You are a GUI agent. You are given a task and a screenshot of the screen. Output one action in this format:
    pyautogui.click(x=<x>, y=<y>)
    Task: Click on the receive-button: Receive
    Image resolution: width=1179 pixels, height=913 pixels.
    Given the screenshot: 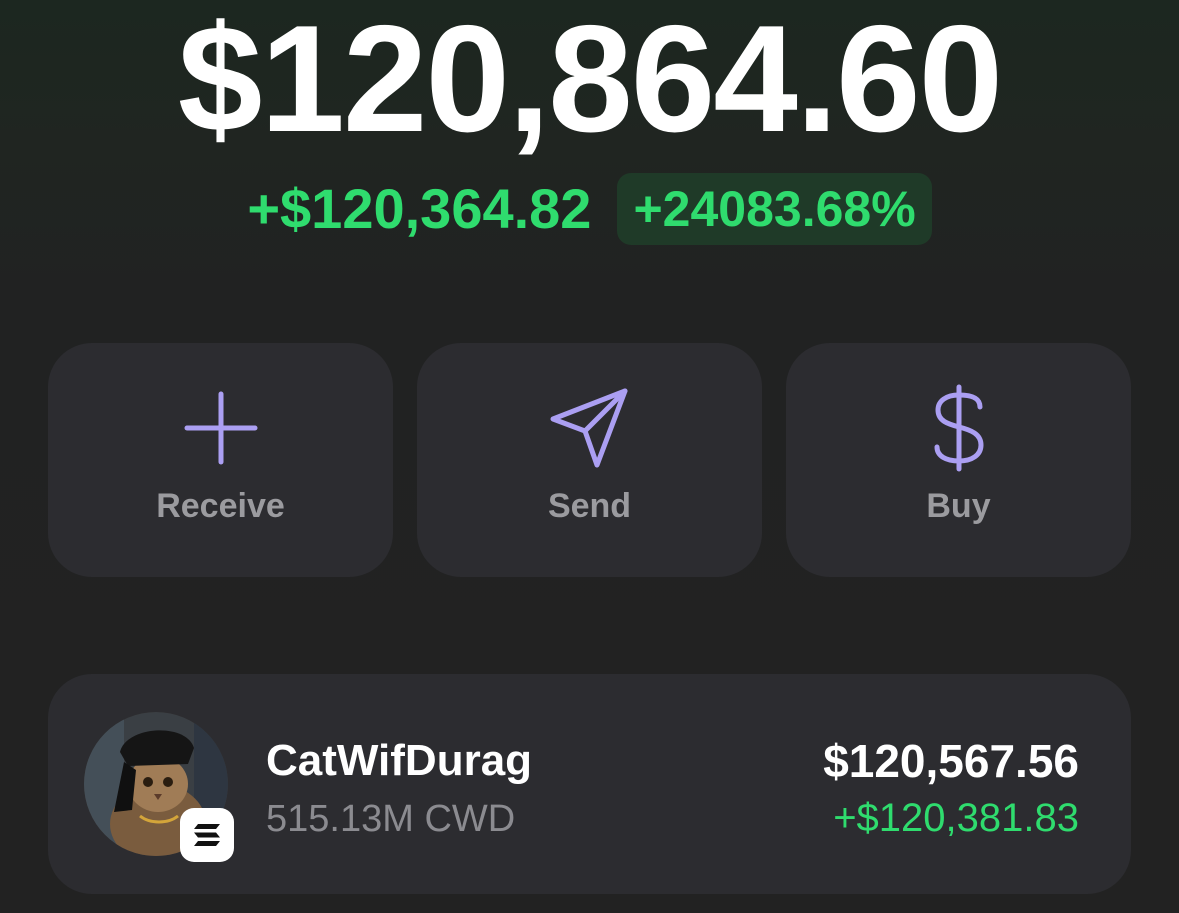 What is the action you would take?
    pyautogui.click(x=220, y=460)
    